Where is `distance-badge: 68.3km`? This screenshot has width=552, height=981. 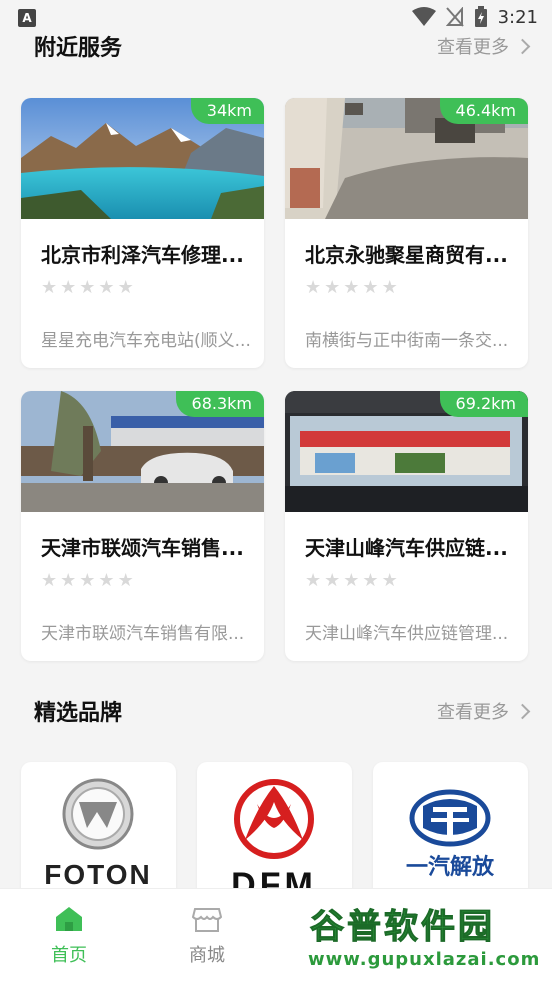
distance-badge: 68.3km is located at coordinates (219, 404).